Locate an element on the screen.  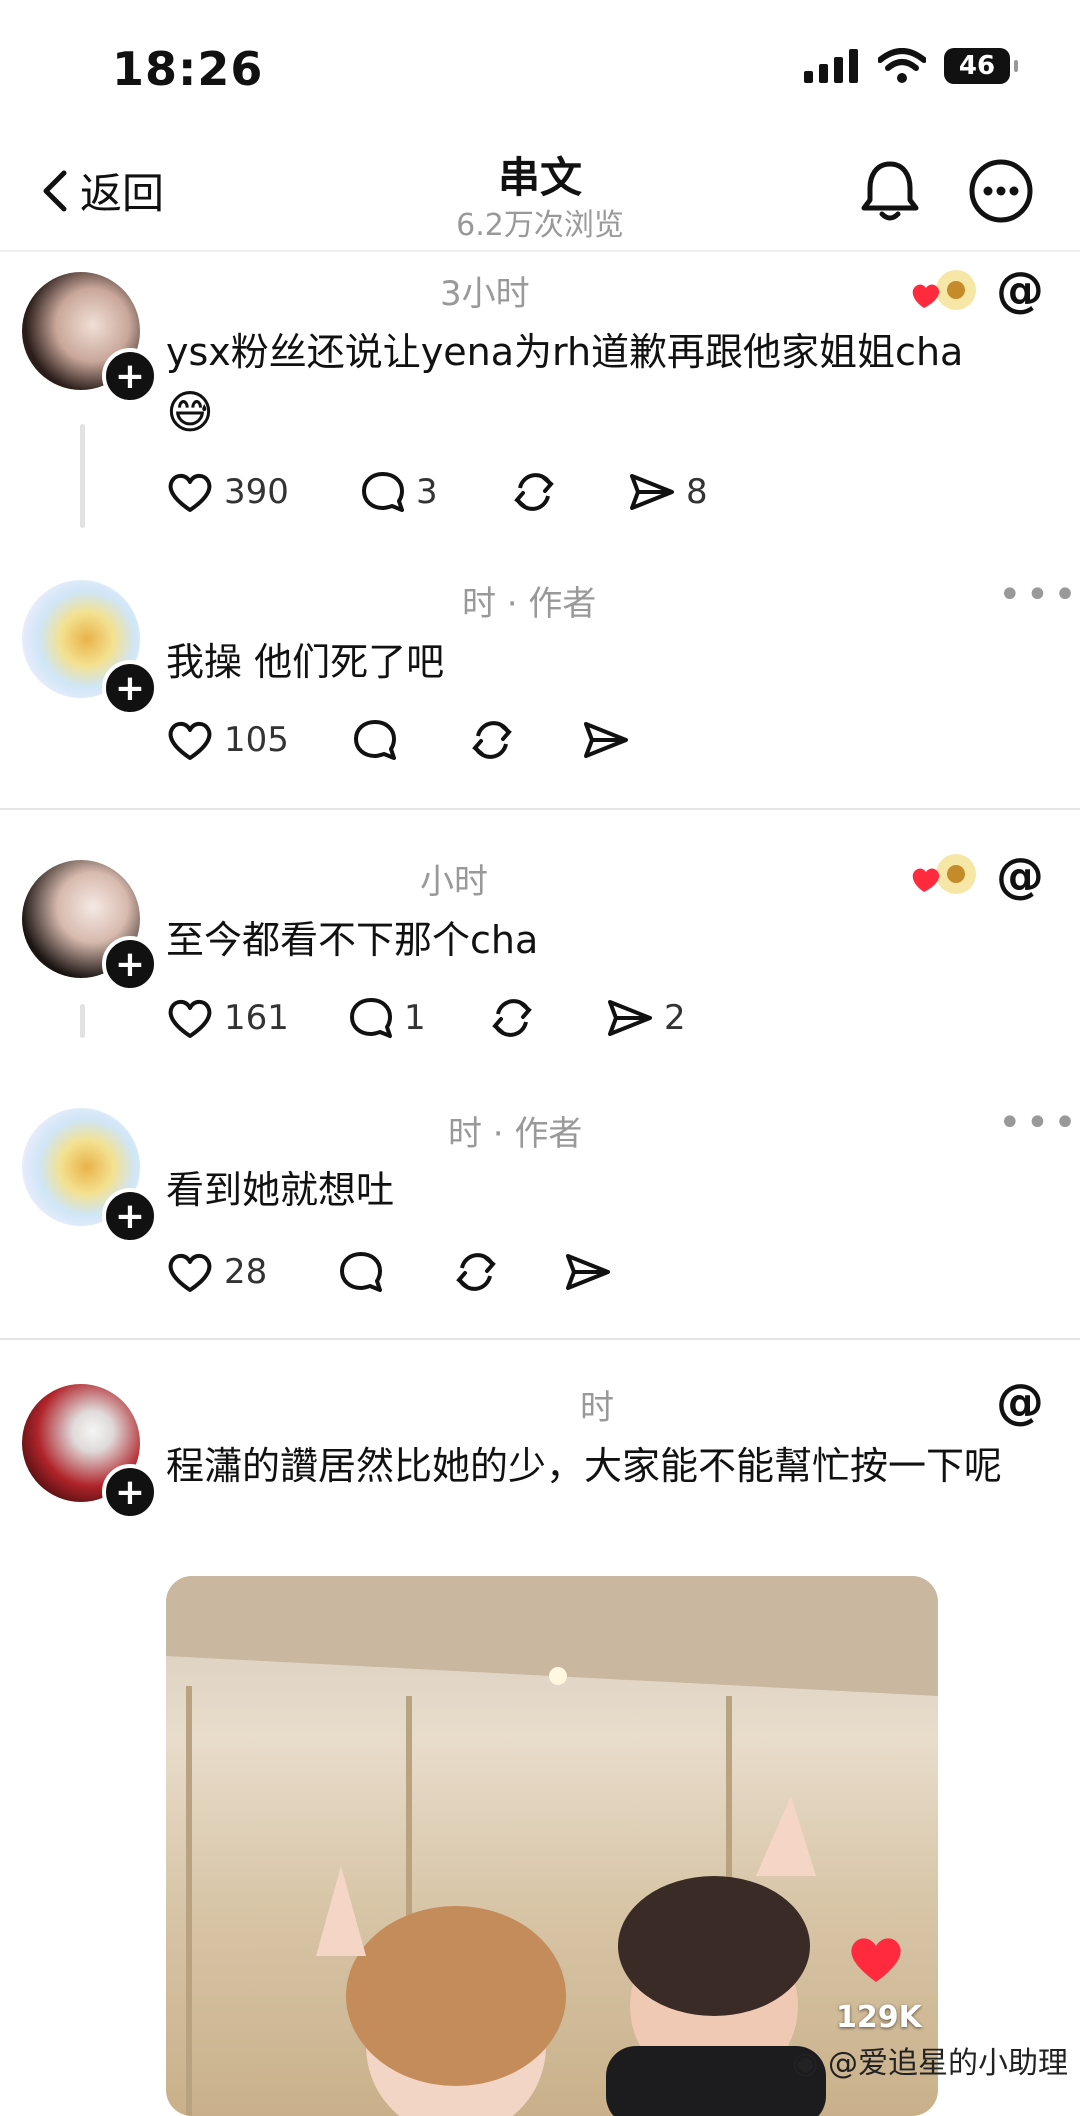
post-text: ysx粉丝还说让yena为rh道歉再跟他家姐姐cha is located at coordinates (565, 352).